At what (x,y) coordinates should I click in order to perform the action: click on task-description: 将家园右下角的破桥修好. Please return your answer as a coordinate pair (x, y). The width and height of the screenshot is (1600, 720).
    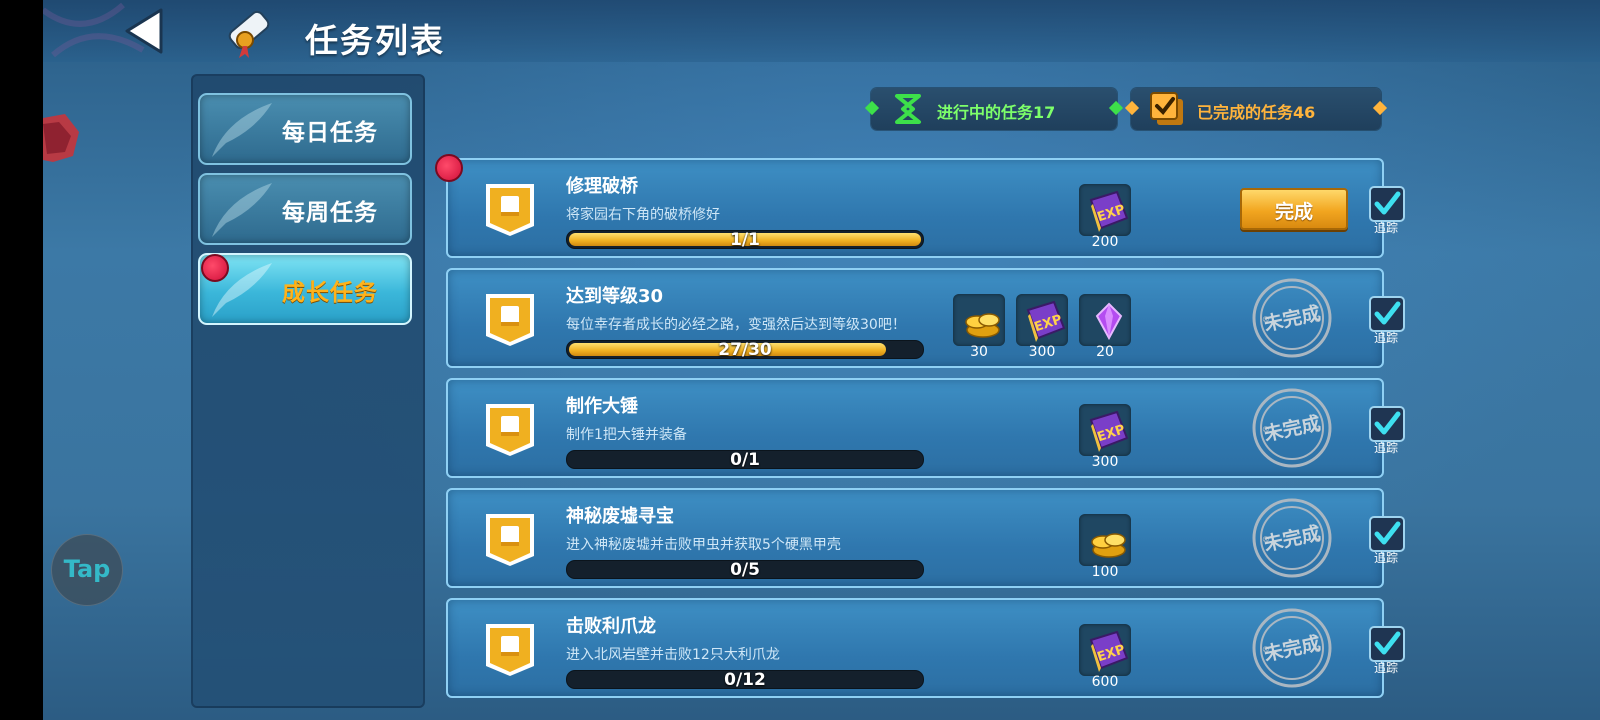
    Looking at the image, I should click on (643, 215).